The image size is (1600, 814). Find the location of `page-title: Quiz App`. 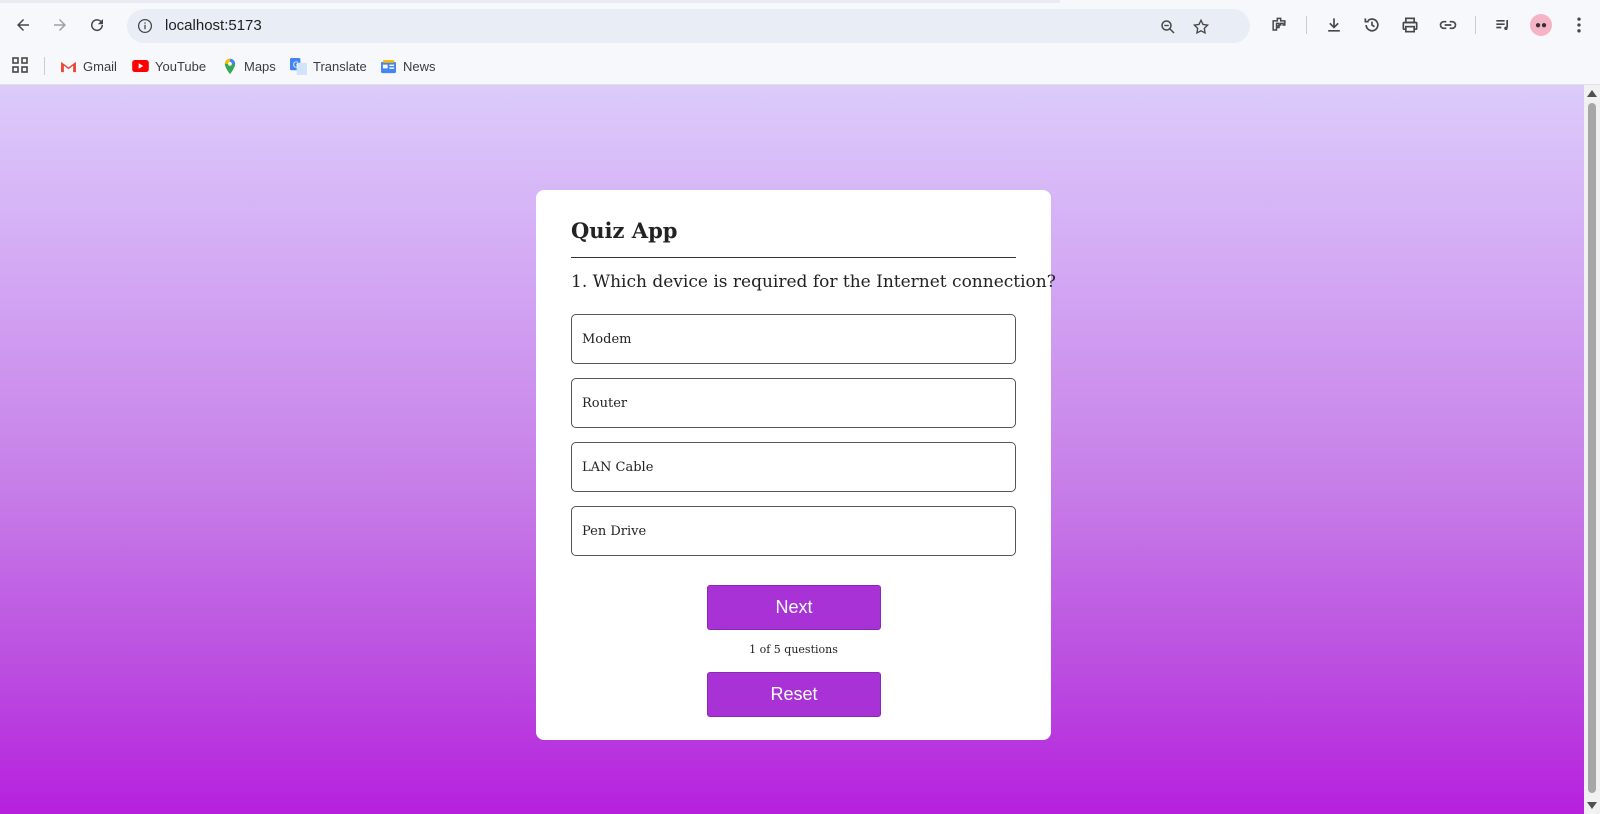

page-title: Quiz App is located at coordinates (624, 230).